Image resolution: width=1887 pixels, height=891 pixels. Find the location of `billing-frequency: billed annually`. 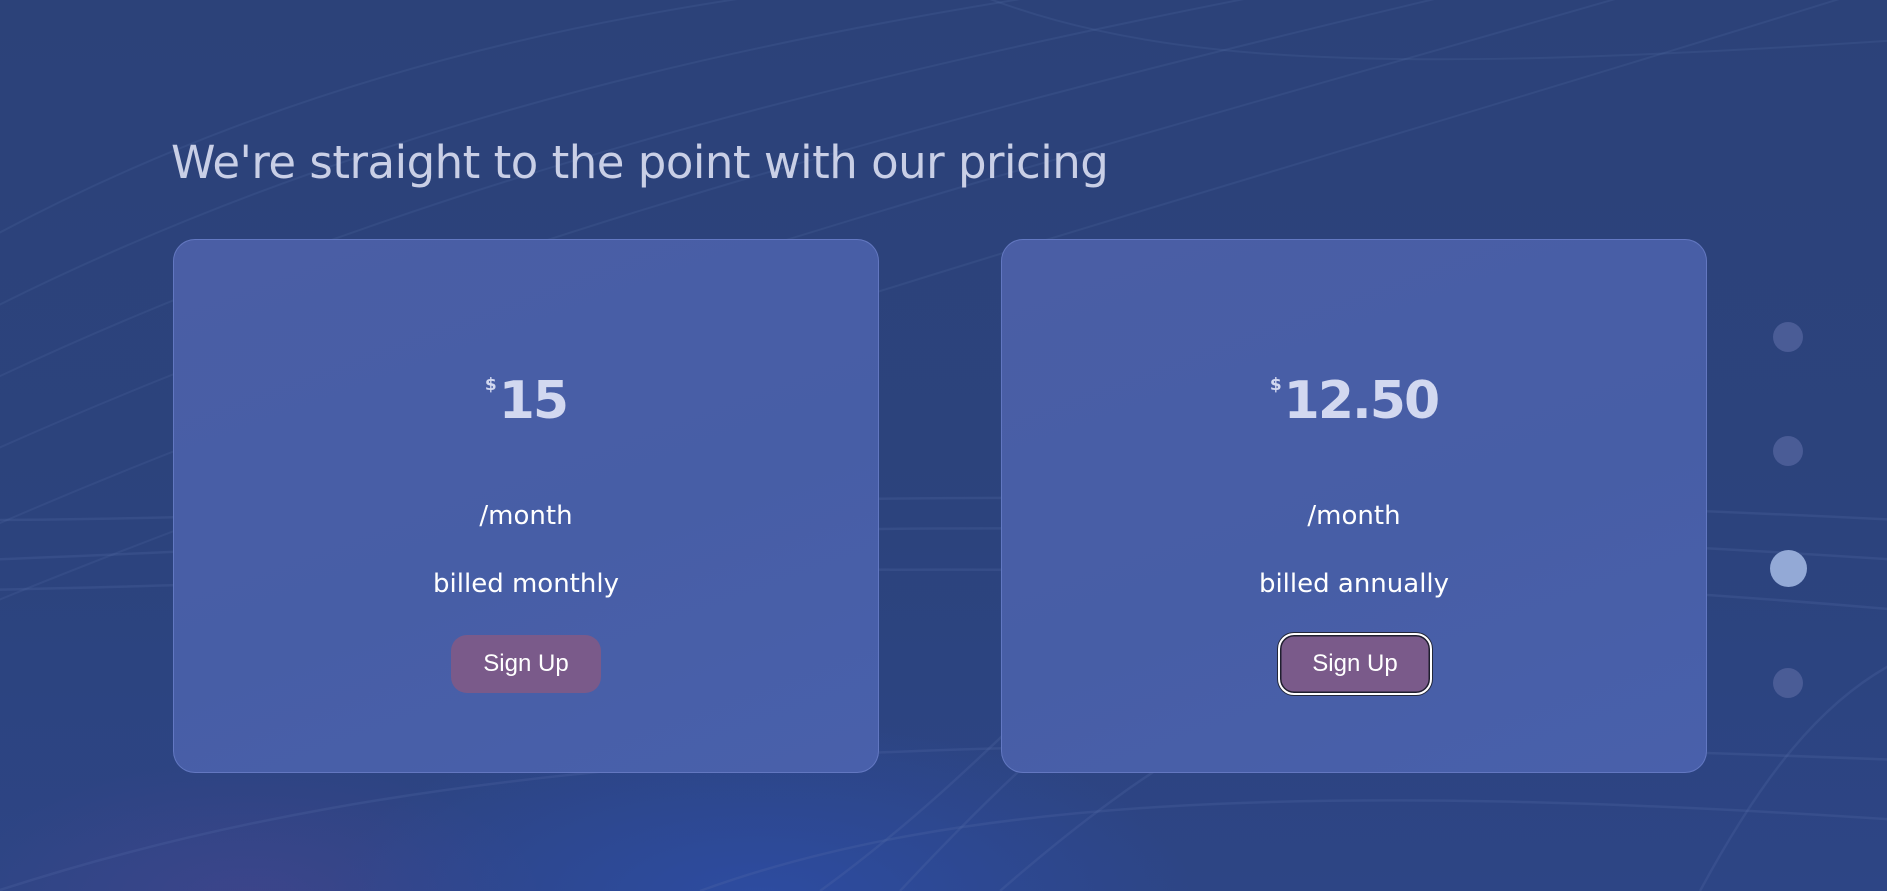

billing-frequency: billed annually is located at coordinates (1354, 584).